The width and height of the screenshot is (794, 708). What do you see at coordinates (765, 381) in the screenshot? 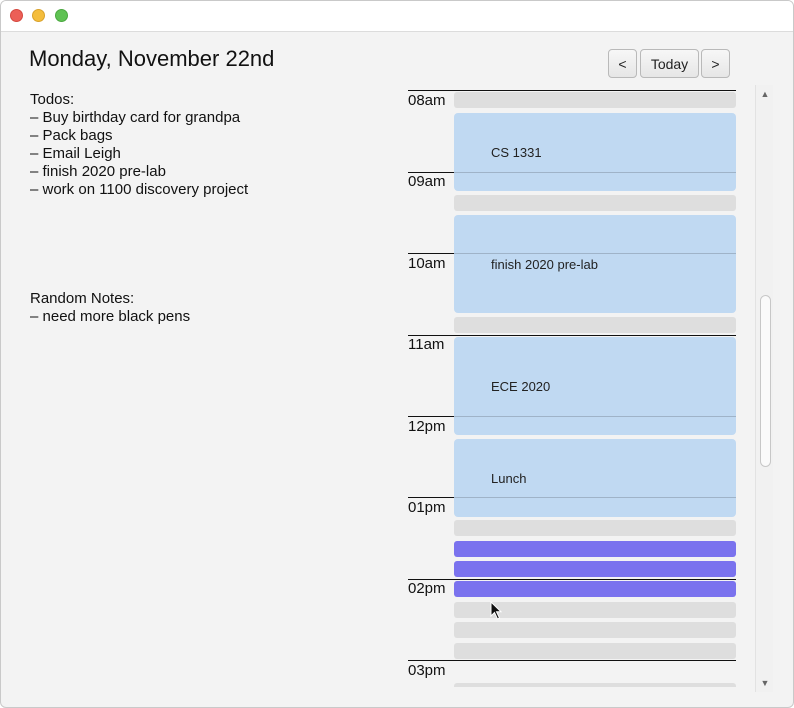
I see `scrollbar-thumb` at bounding box center [765, 381].